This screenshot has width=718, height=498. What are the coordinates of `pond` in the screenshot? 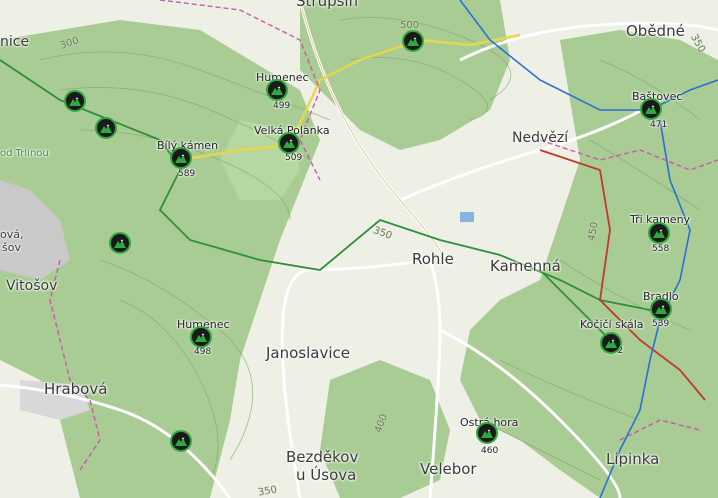 It's located at (467, 217).